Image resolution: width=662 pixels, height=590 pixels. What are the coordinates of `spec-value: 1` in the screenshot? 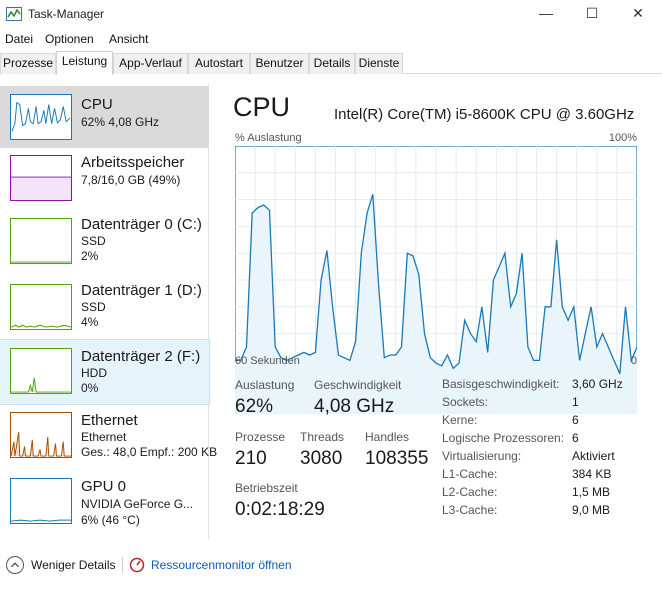 It's located at (575, 402).